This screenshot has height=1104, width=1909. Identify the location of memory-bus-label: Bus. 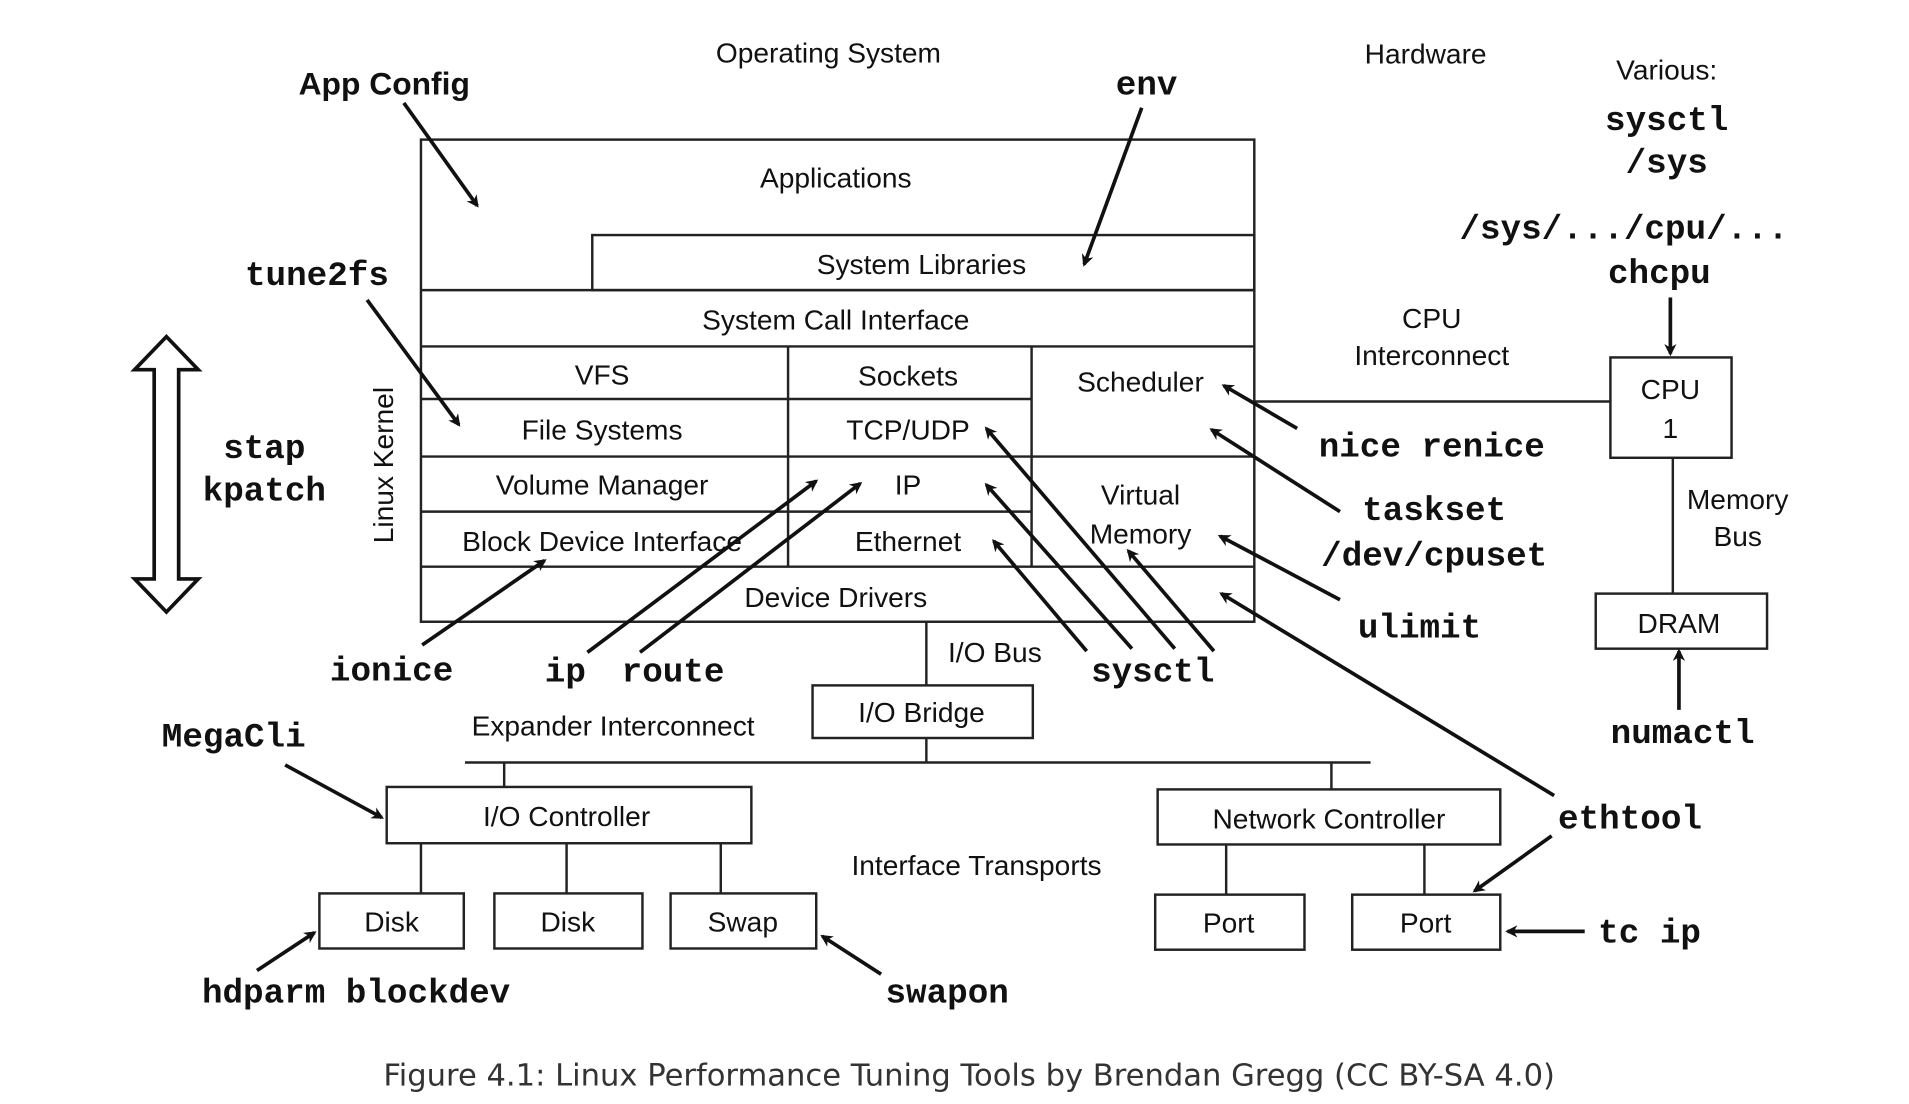
(1737, 536).